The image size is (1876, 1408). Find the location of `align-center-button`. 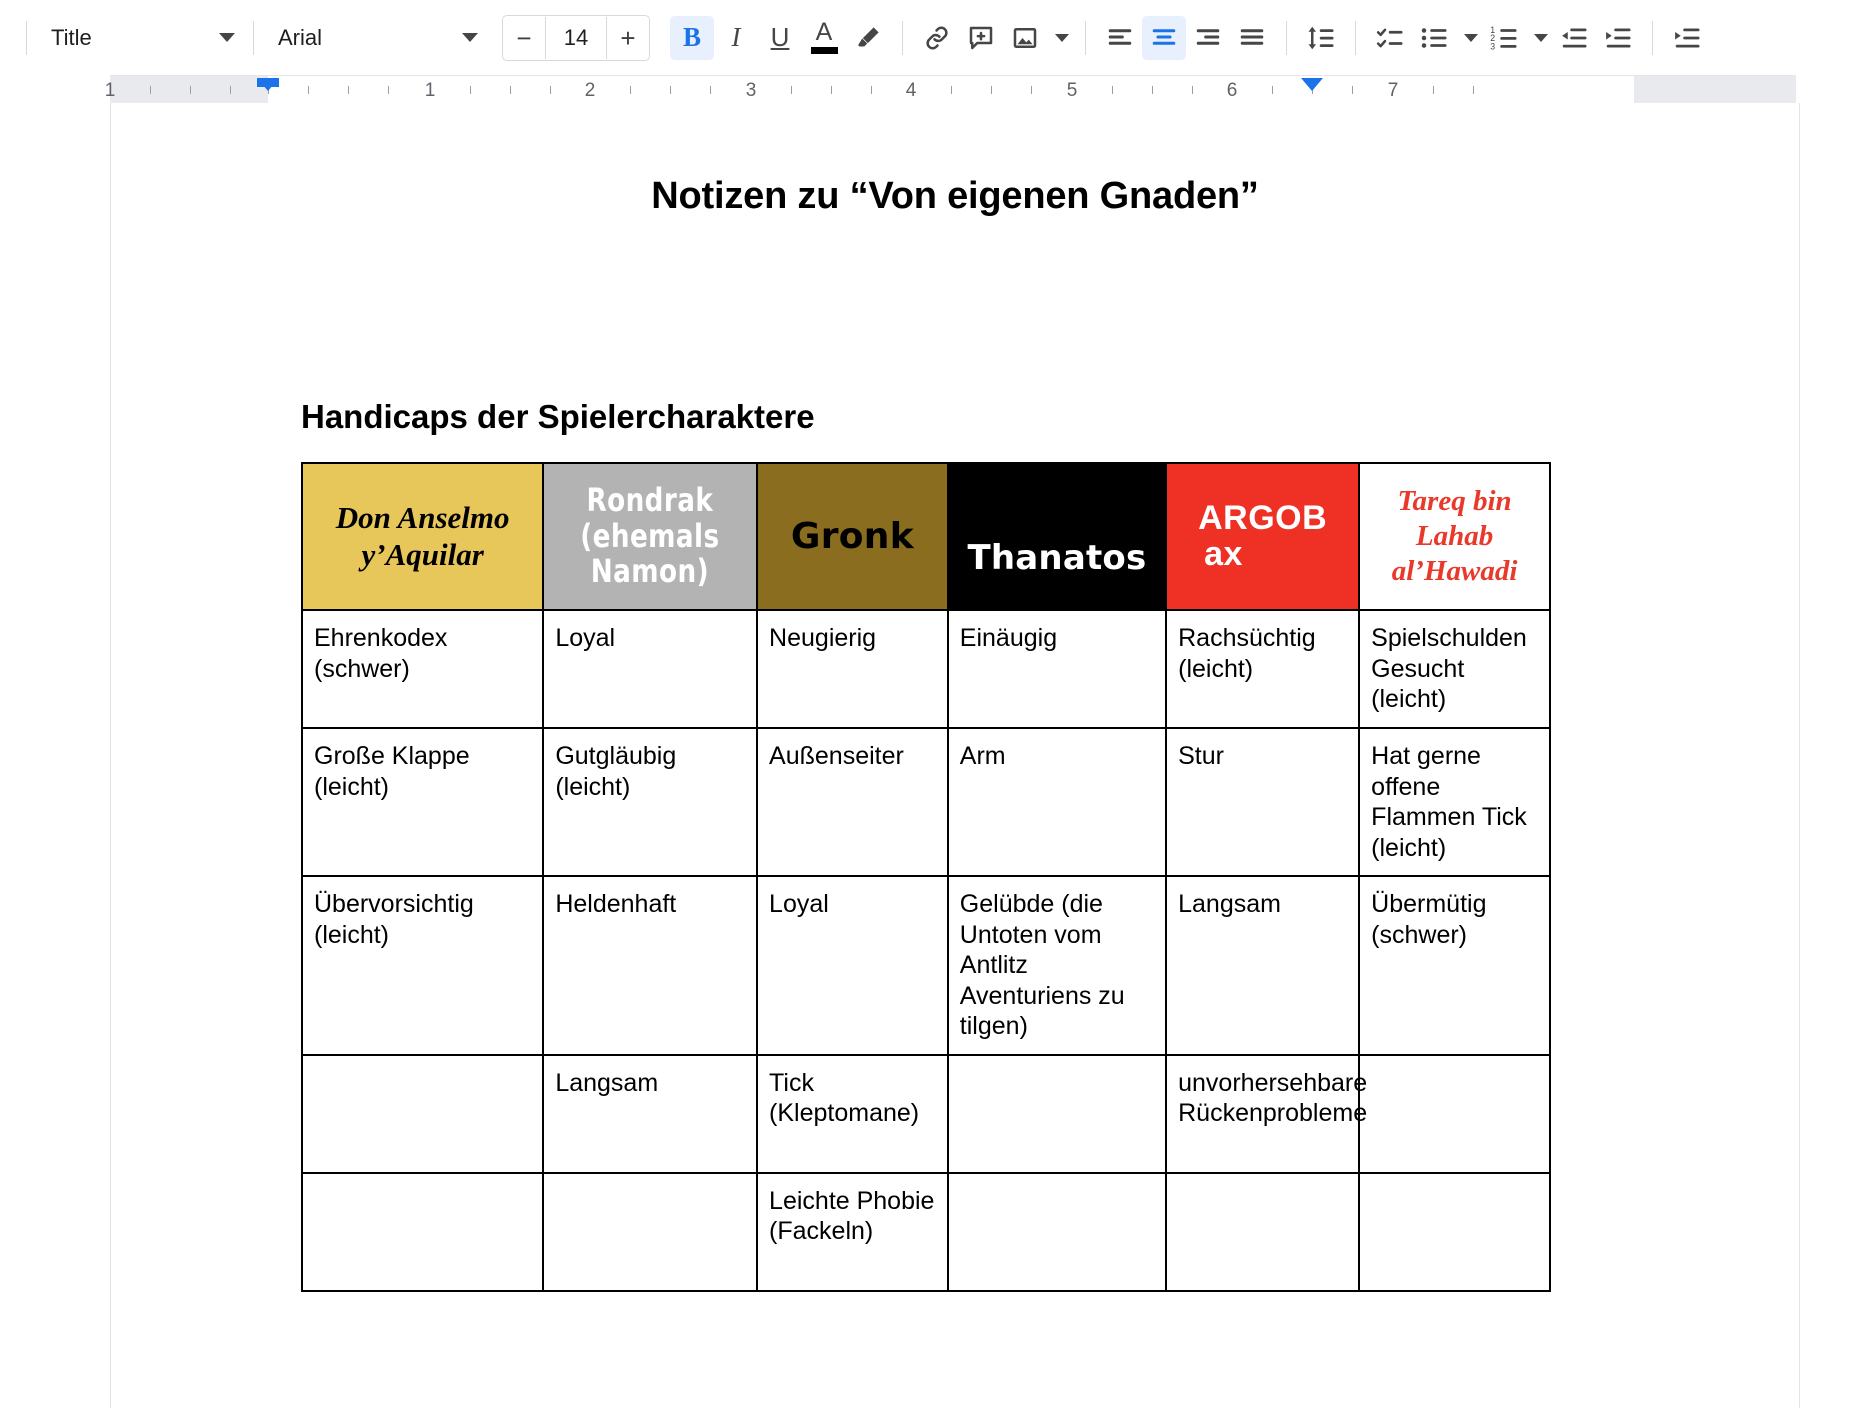

align-center-button is located at coordinates (1164, 37).